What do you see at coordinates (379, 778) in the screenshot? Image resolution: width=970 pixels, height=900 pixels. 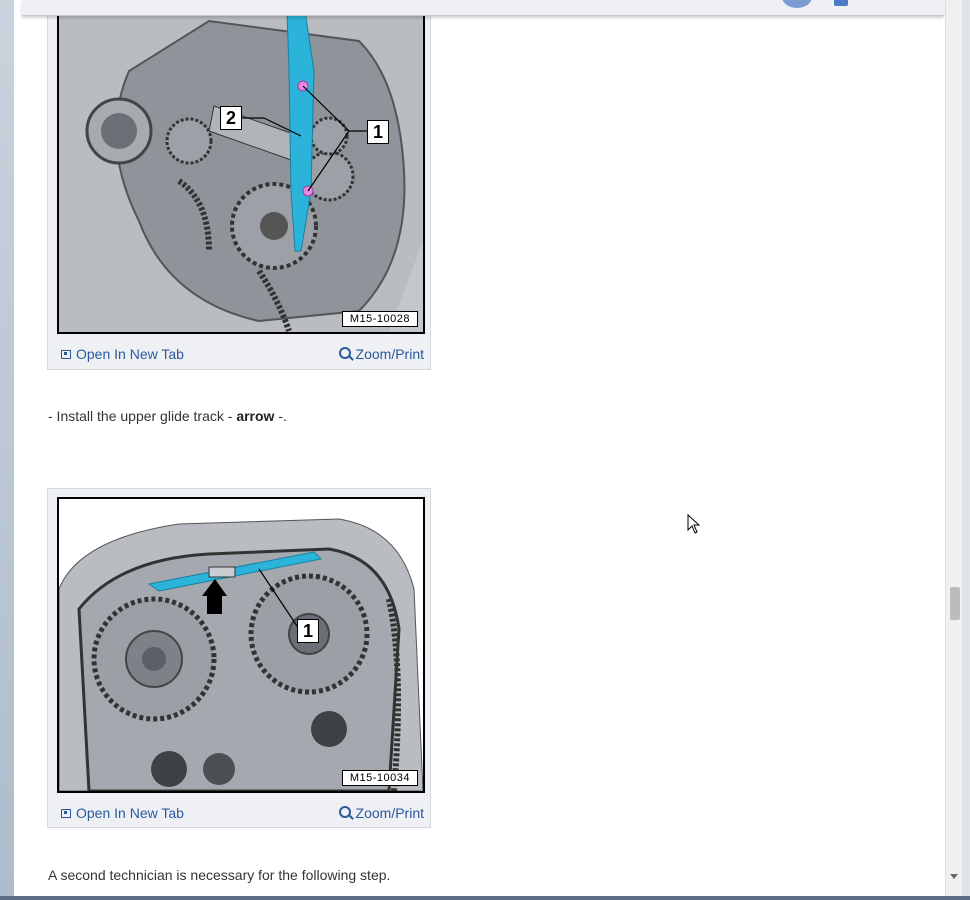 I see `figure-code: M15-10034` at bounding box center [379, 778].